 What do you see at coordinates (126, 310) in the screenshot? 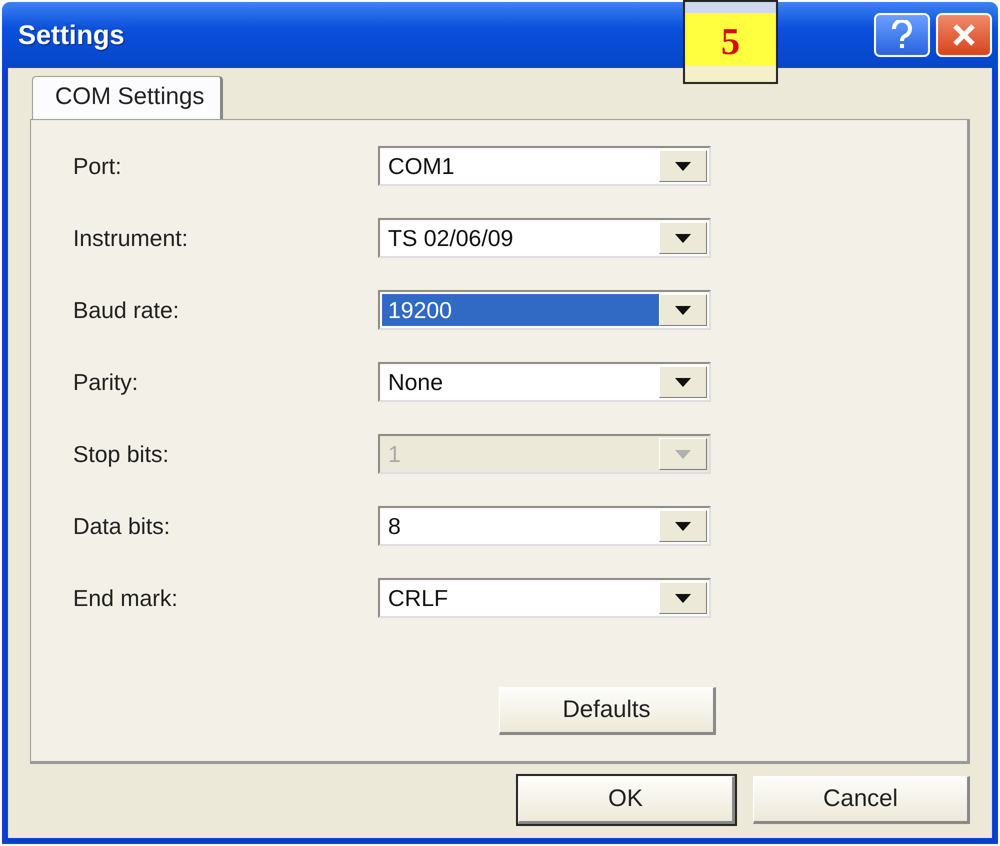
I see `field-label: Baud rate:` at bounding box center [126, 310].